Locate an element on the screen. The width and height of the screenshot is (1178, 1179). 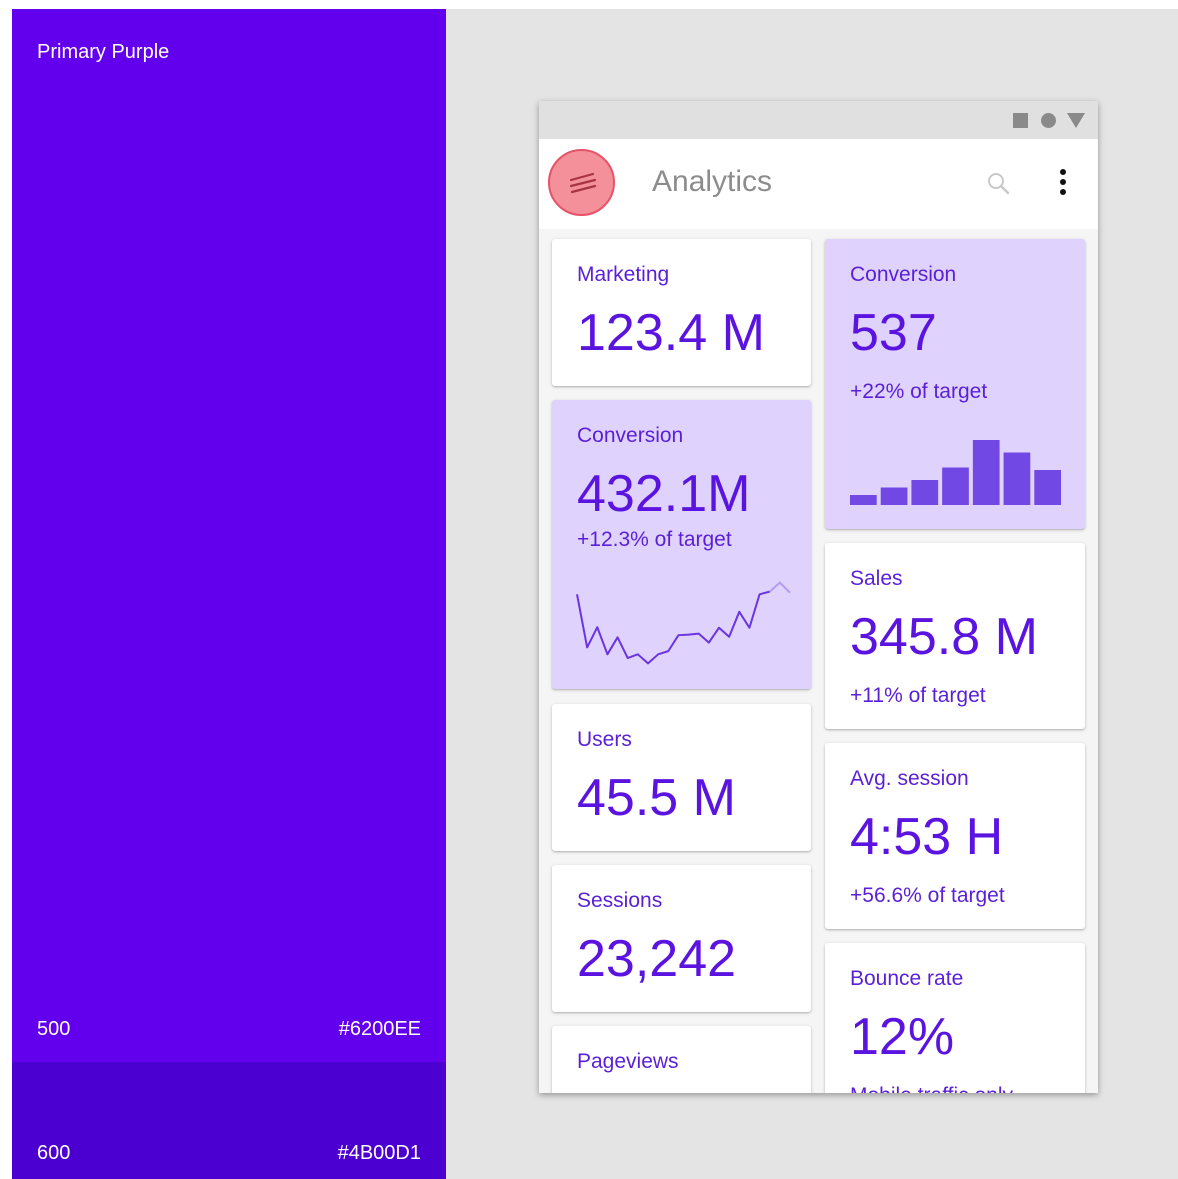
users-card: Users 45.5 M is located at coordinates (681, 777).